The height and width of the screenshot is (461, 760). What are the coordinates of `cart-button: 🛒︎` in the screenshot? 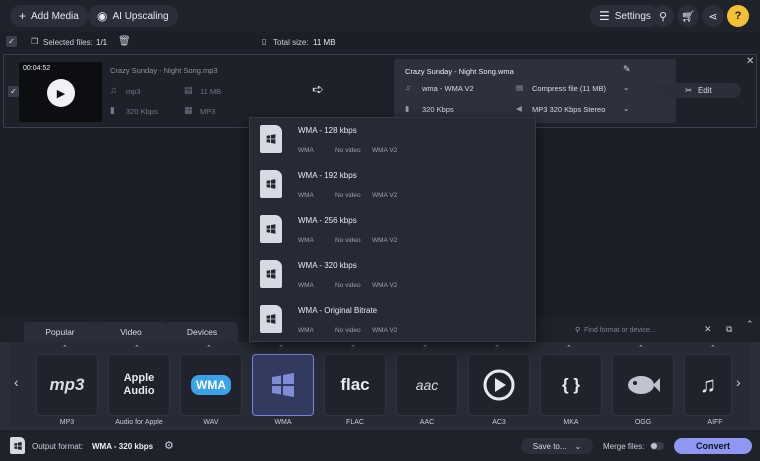 It's located at (688, 16).